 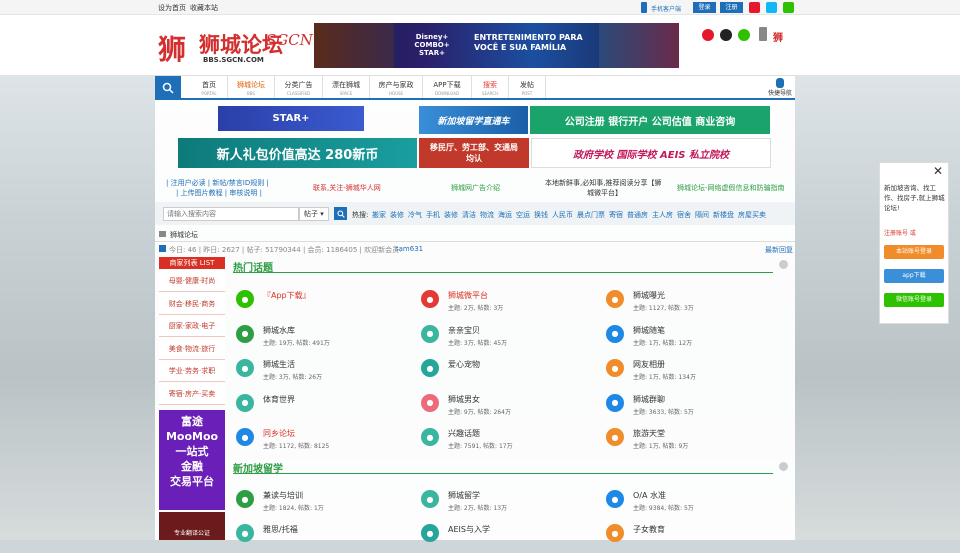 What do you see at coordinates (702, 215) in the screenshot?
I see `hot-word-link: 隔间` at bounding box center [702, 215].